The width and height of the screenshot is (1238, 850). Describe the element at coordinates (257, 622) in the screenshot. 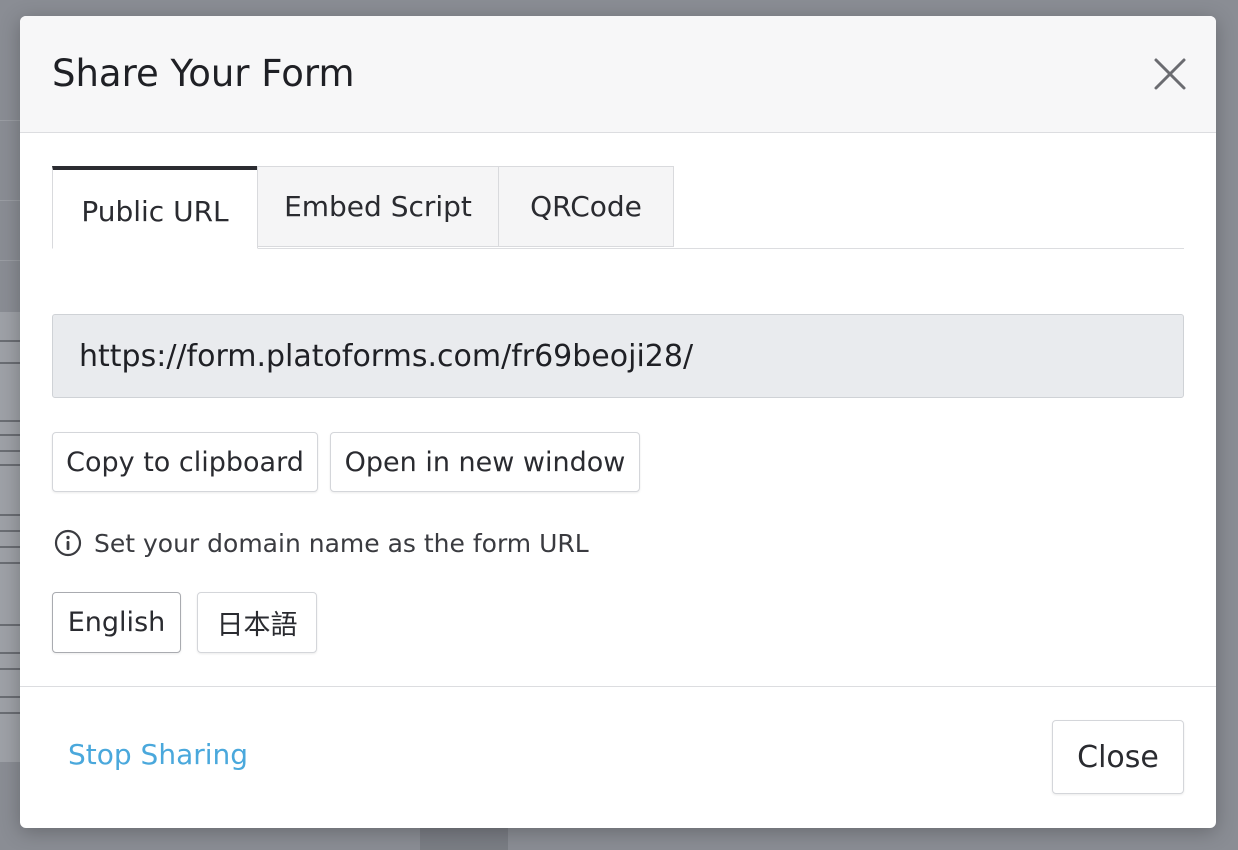

I see `language-japanese-button: 日本語` at that location.